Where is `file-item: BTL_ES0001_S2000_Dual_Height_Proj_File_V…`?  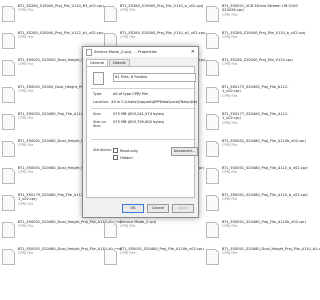
file-item: BTL_ES0001_S2000_Dual_Height_Proj_File_V… is located at coordinates (57, 98).